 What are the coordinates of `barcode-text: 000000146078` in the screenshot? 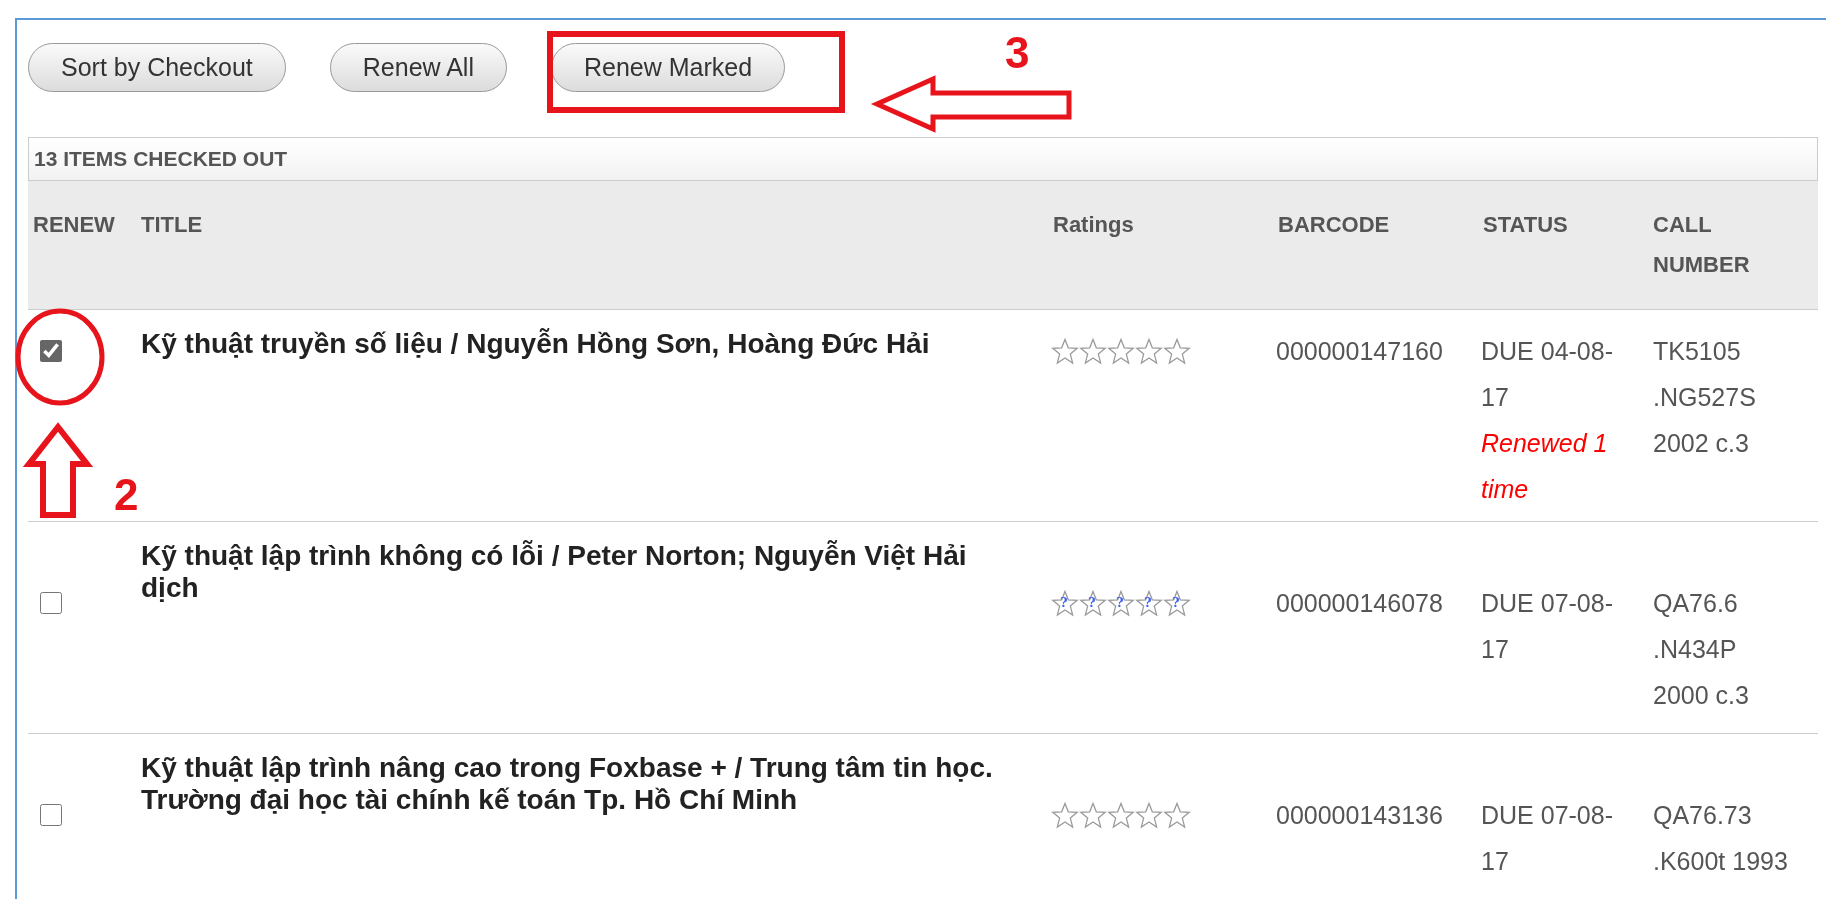 It's located at (1359, 603).